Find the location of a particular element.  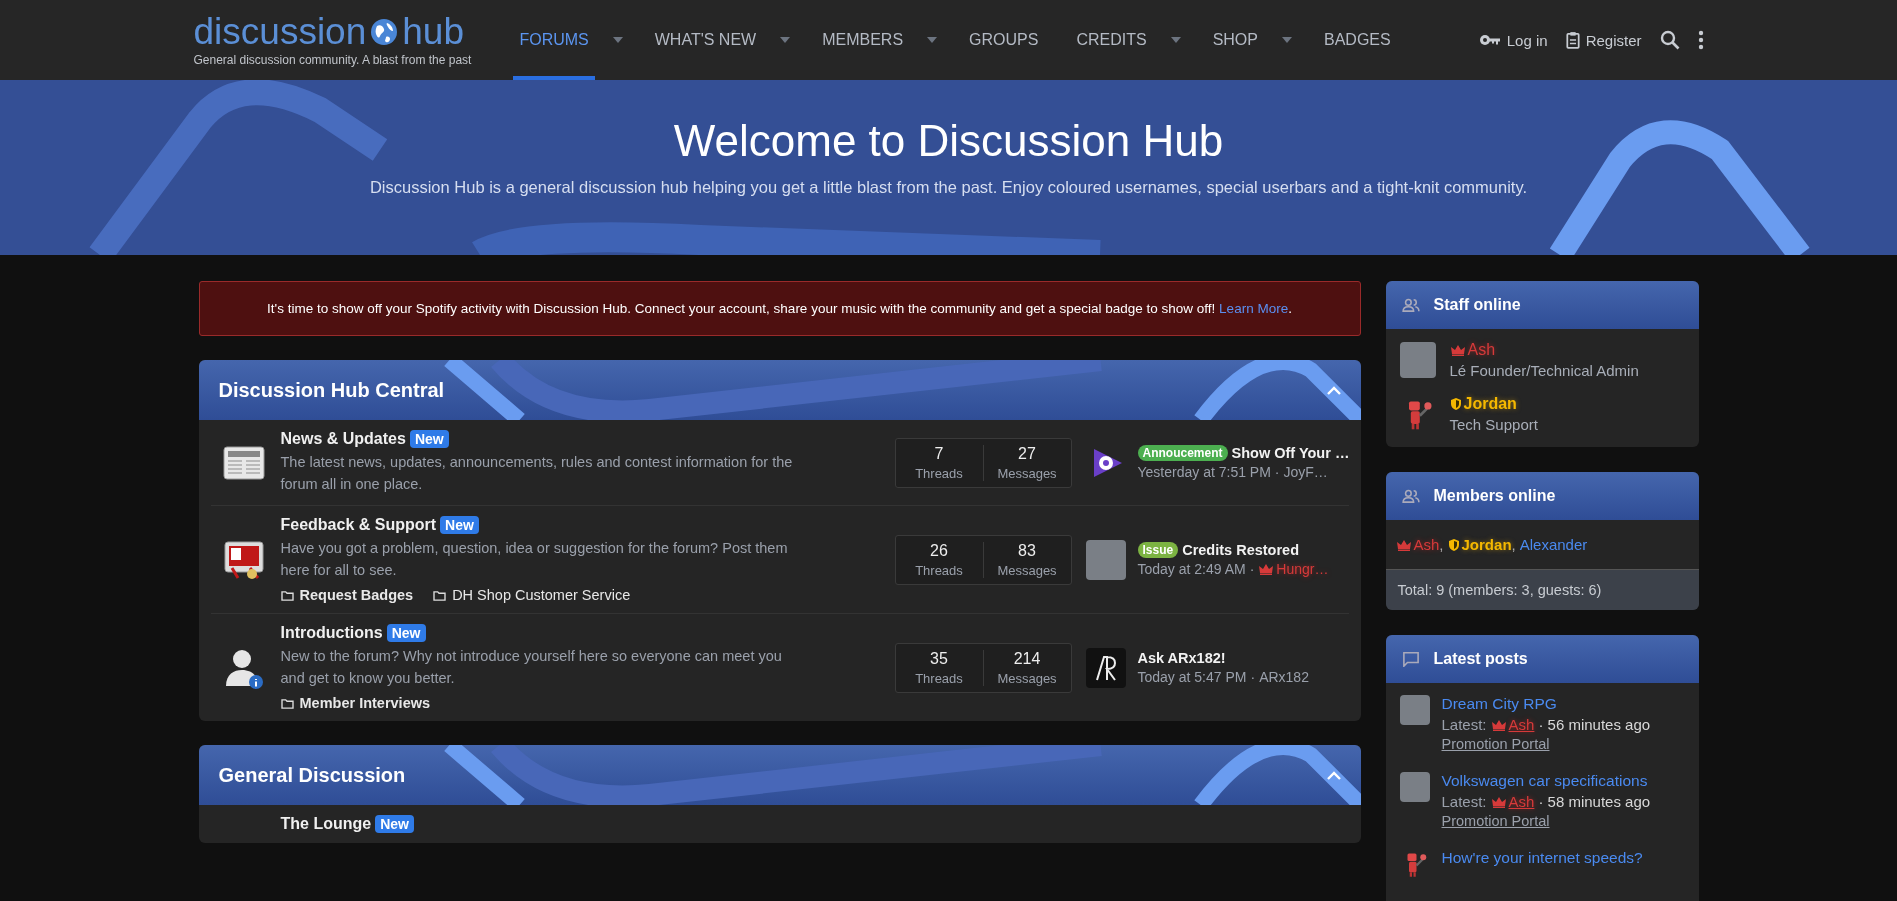

latest-thread-link: Ask ARx182! is located at coordinates (1181, 658).